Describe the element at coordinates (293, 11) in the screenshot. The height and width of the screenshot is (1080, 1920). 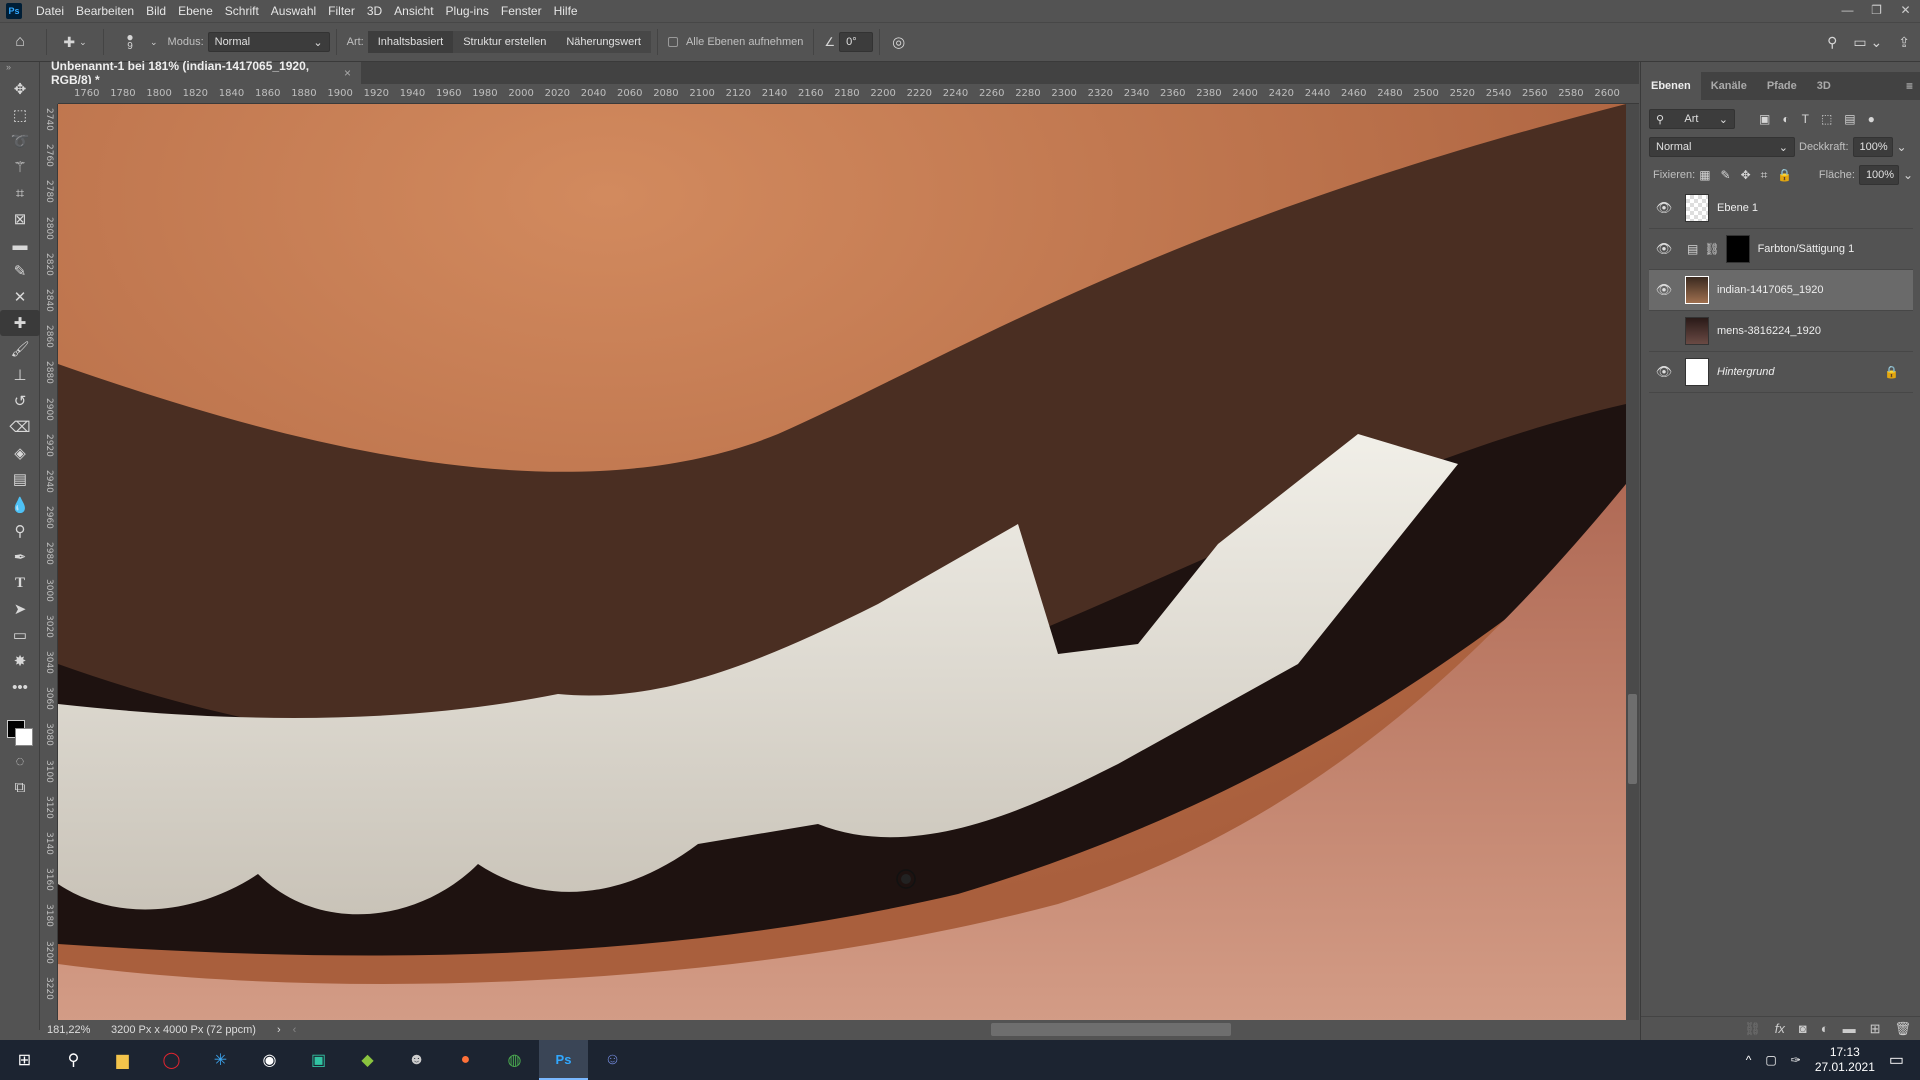
I see `menu-auswahl: Auswahl` at that location.